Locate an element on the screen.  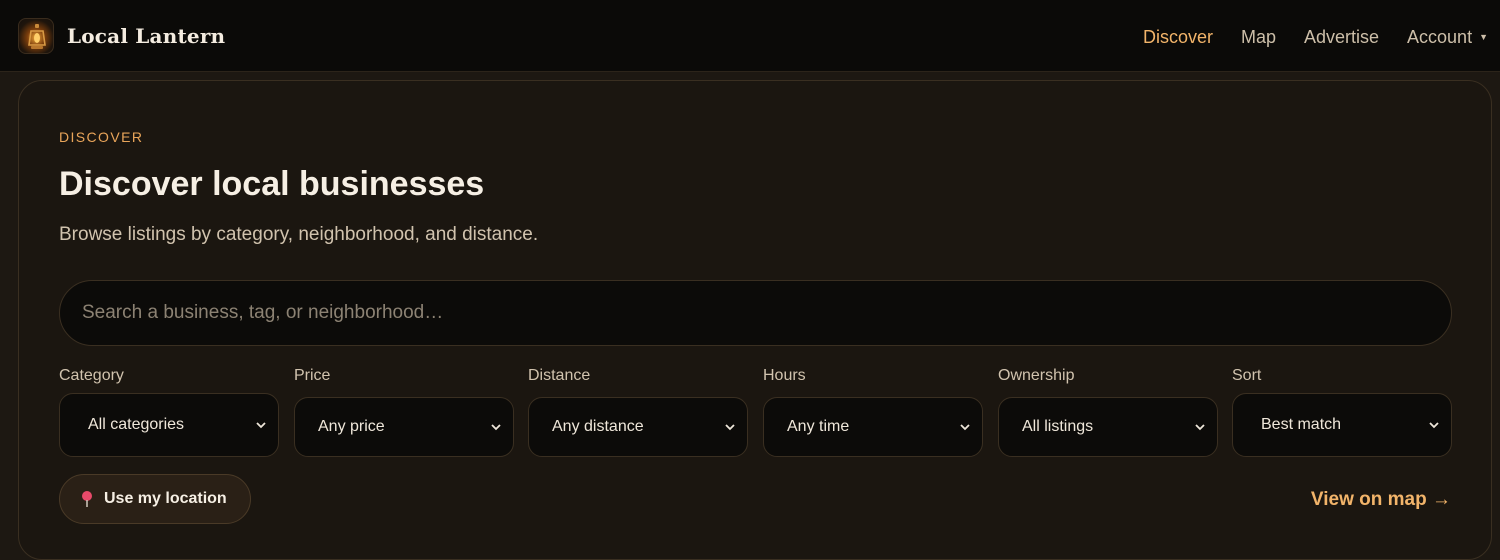
use-location-label: Use my location is located at coordinates (165, 498).